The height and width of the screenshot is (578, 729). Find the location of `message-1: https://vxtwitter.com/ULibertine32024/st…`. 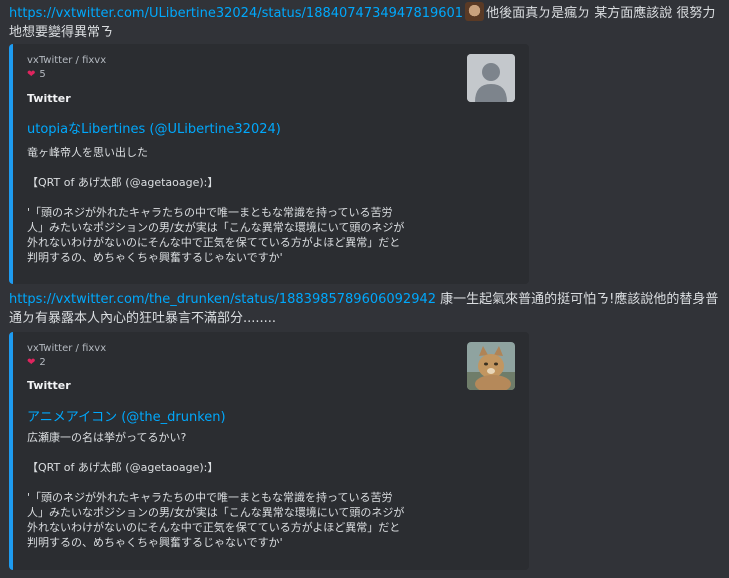

message-1: https://vxtwitter.com/ULibertine32024/st… is located at coordinates (365, 22).